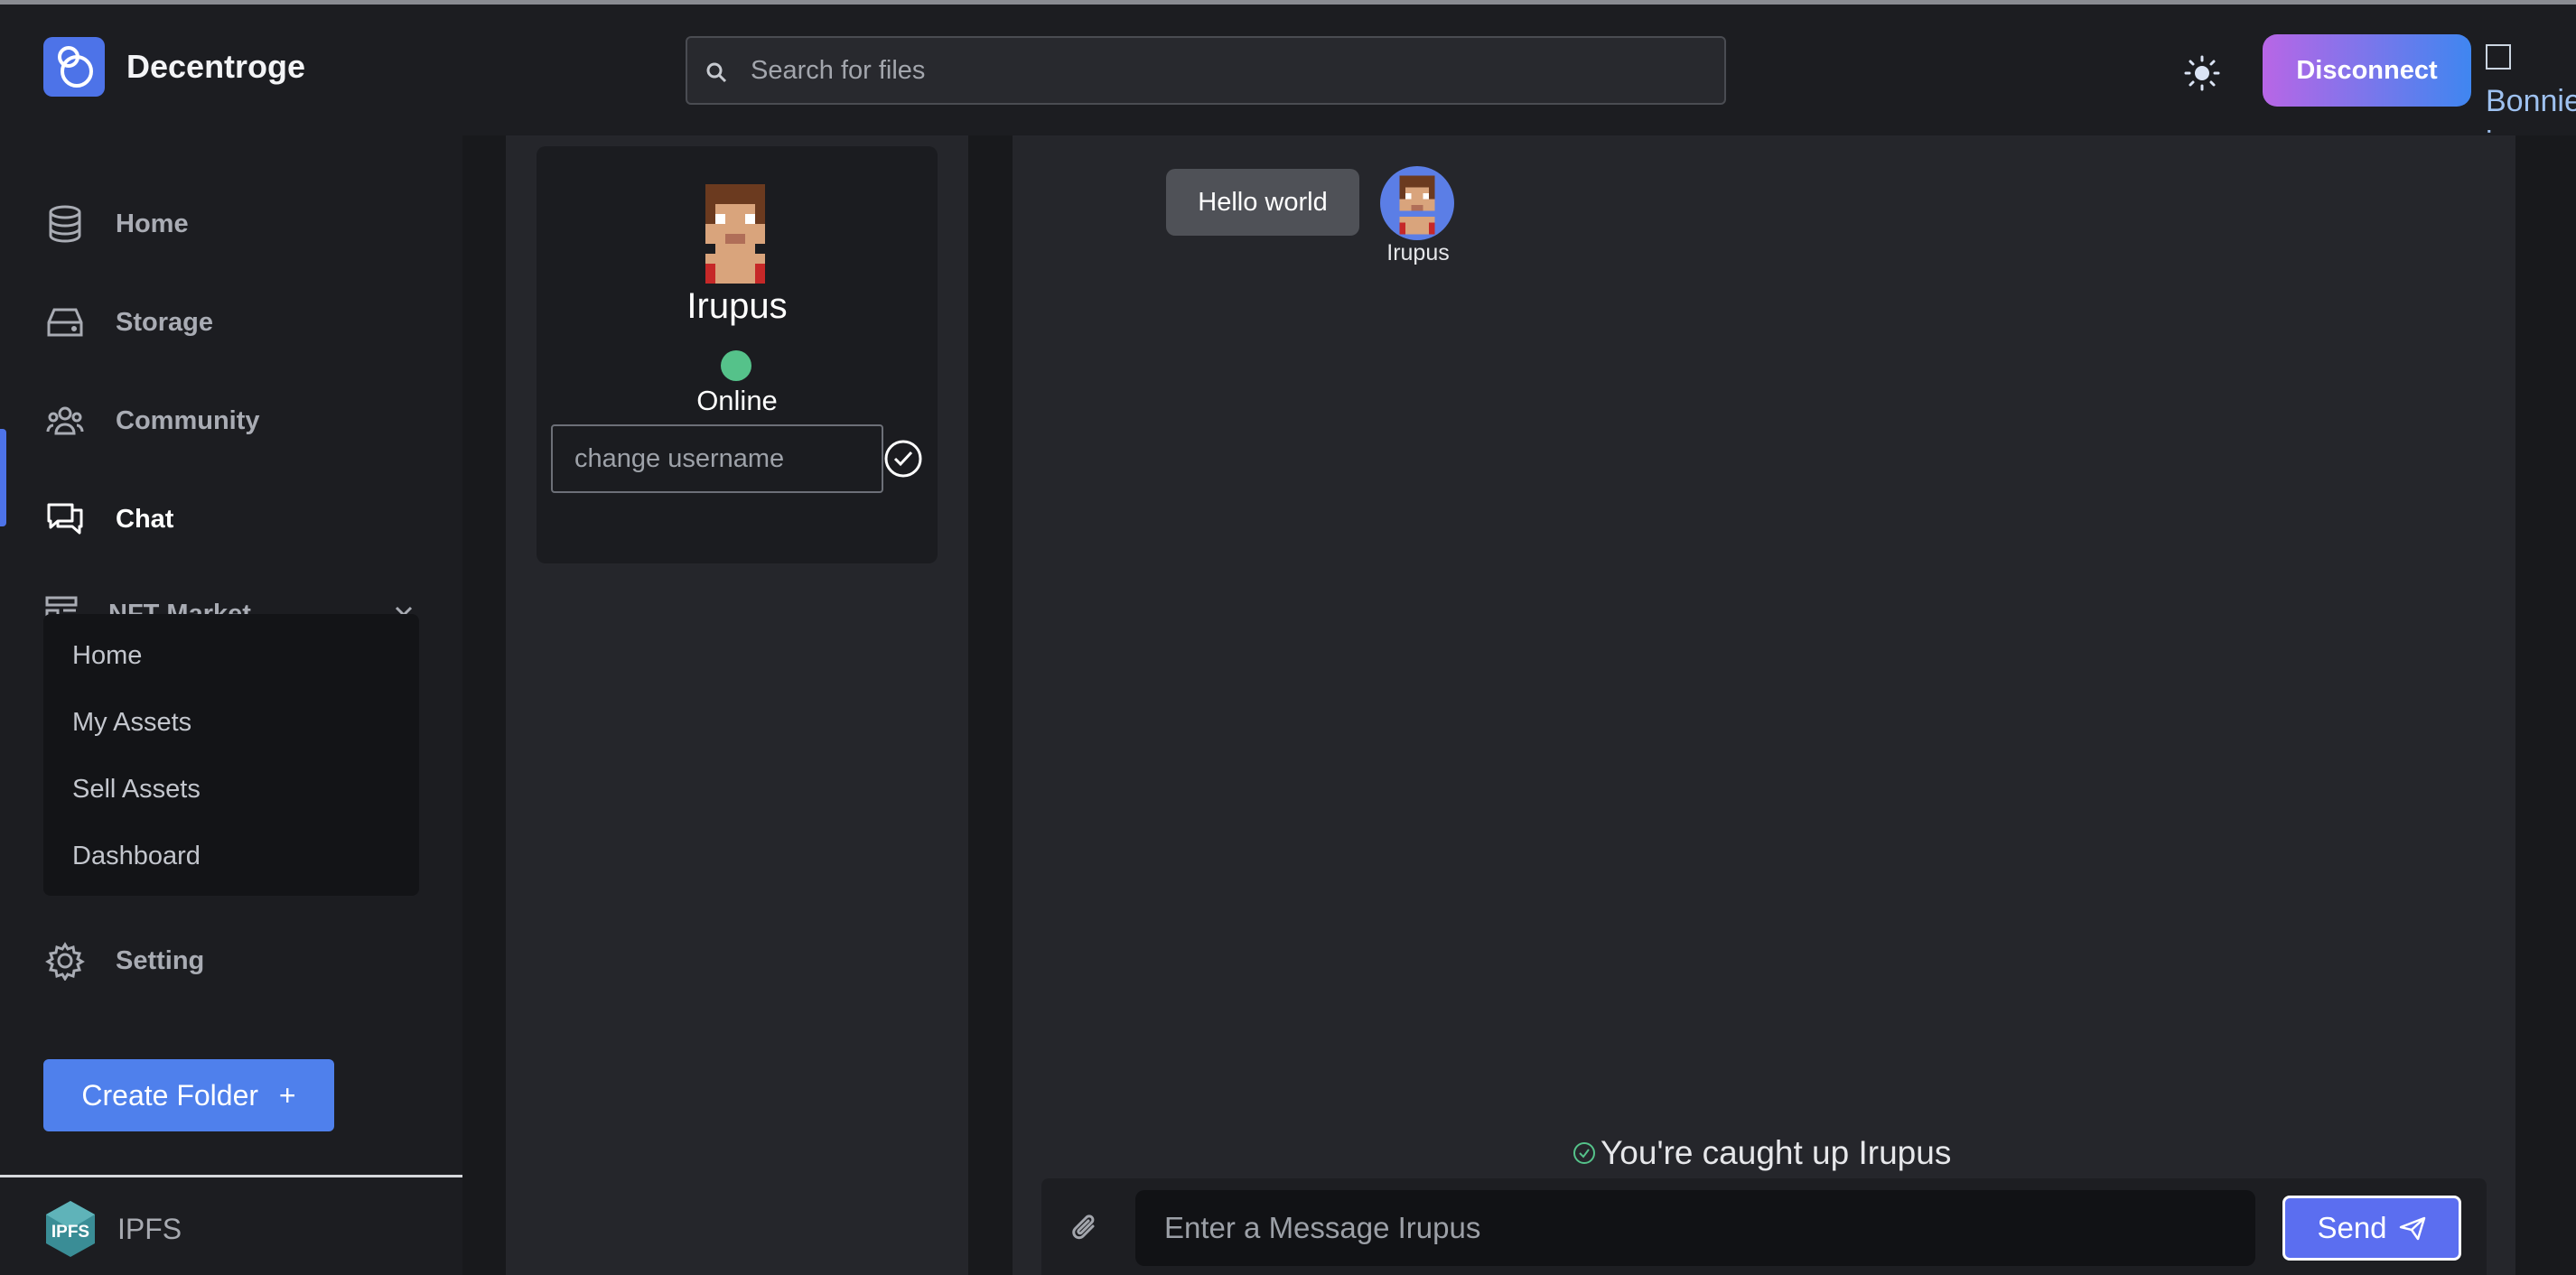  Describe the element at coordinates (136, 790) in the screenshot. I see `submenu-item-sell-assets: Sell Assets` at that location.